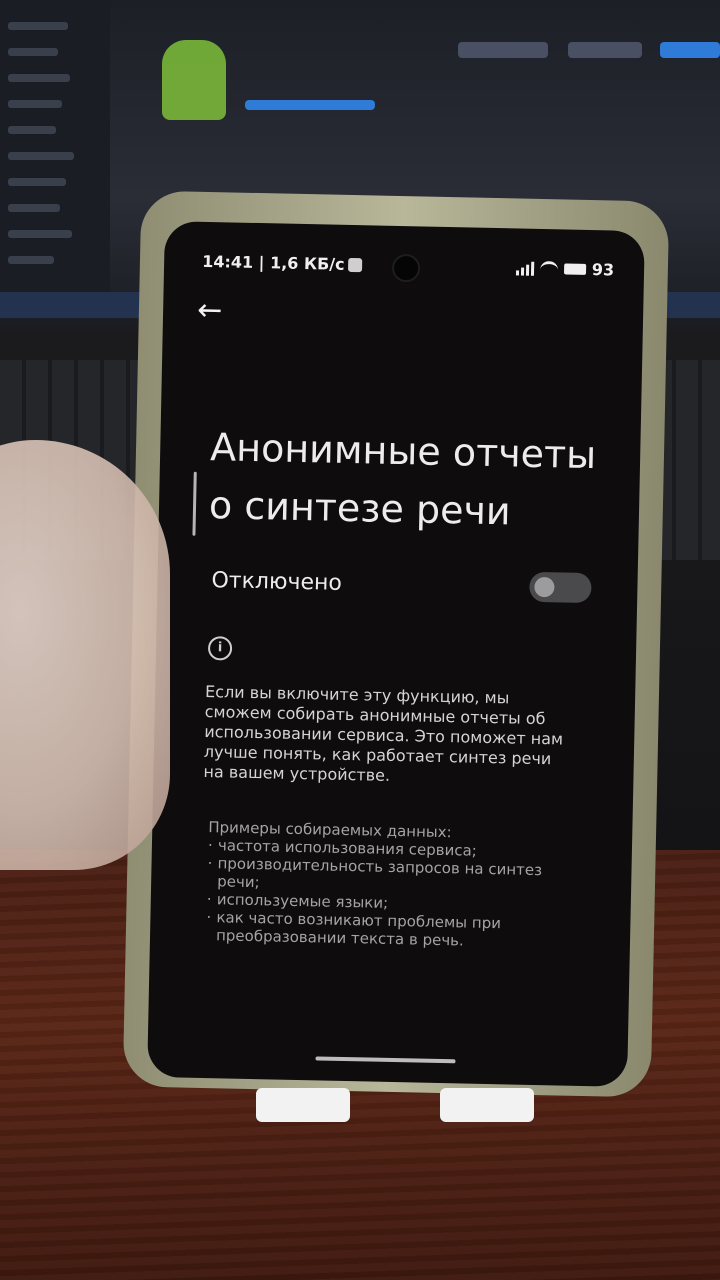  Describe the element at coordinates (303, 1105) in the screenshot. I see `stand-foot-left` at that location.